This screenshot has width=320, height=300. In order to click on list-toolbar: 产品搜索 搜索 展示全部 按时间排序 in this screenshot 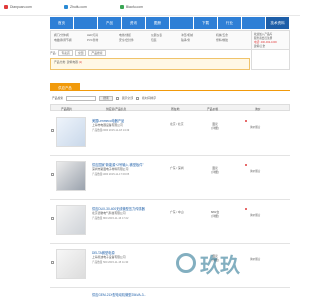, I will do `click(104, 98)`.